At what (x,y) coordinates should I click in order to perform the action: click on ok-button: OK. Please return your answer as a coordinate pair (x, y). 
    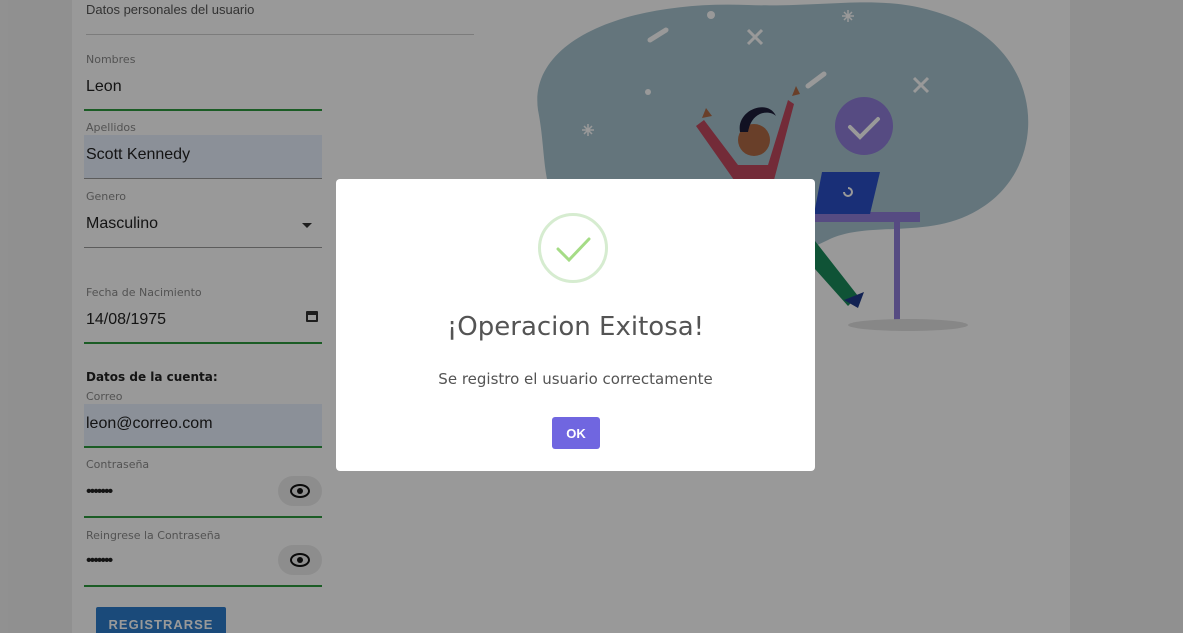
    Looking at the image, I should click on (576, 433).